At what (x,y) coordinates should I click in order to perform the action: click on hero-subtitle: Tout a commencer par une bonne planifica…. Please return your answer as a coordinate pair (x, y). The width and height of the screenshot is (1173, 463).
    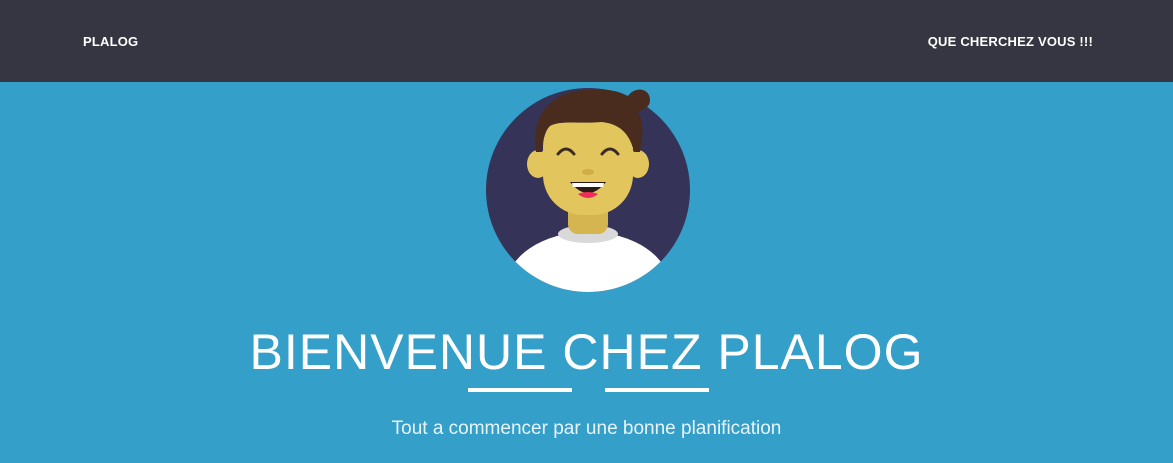
    Looking at the image, I should click on (586, 428).